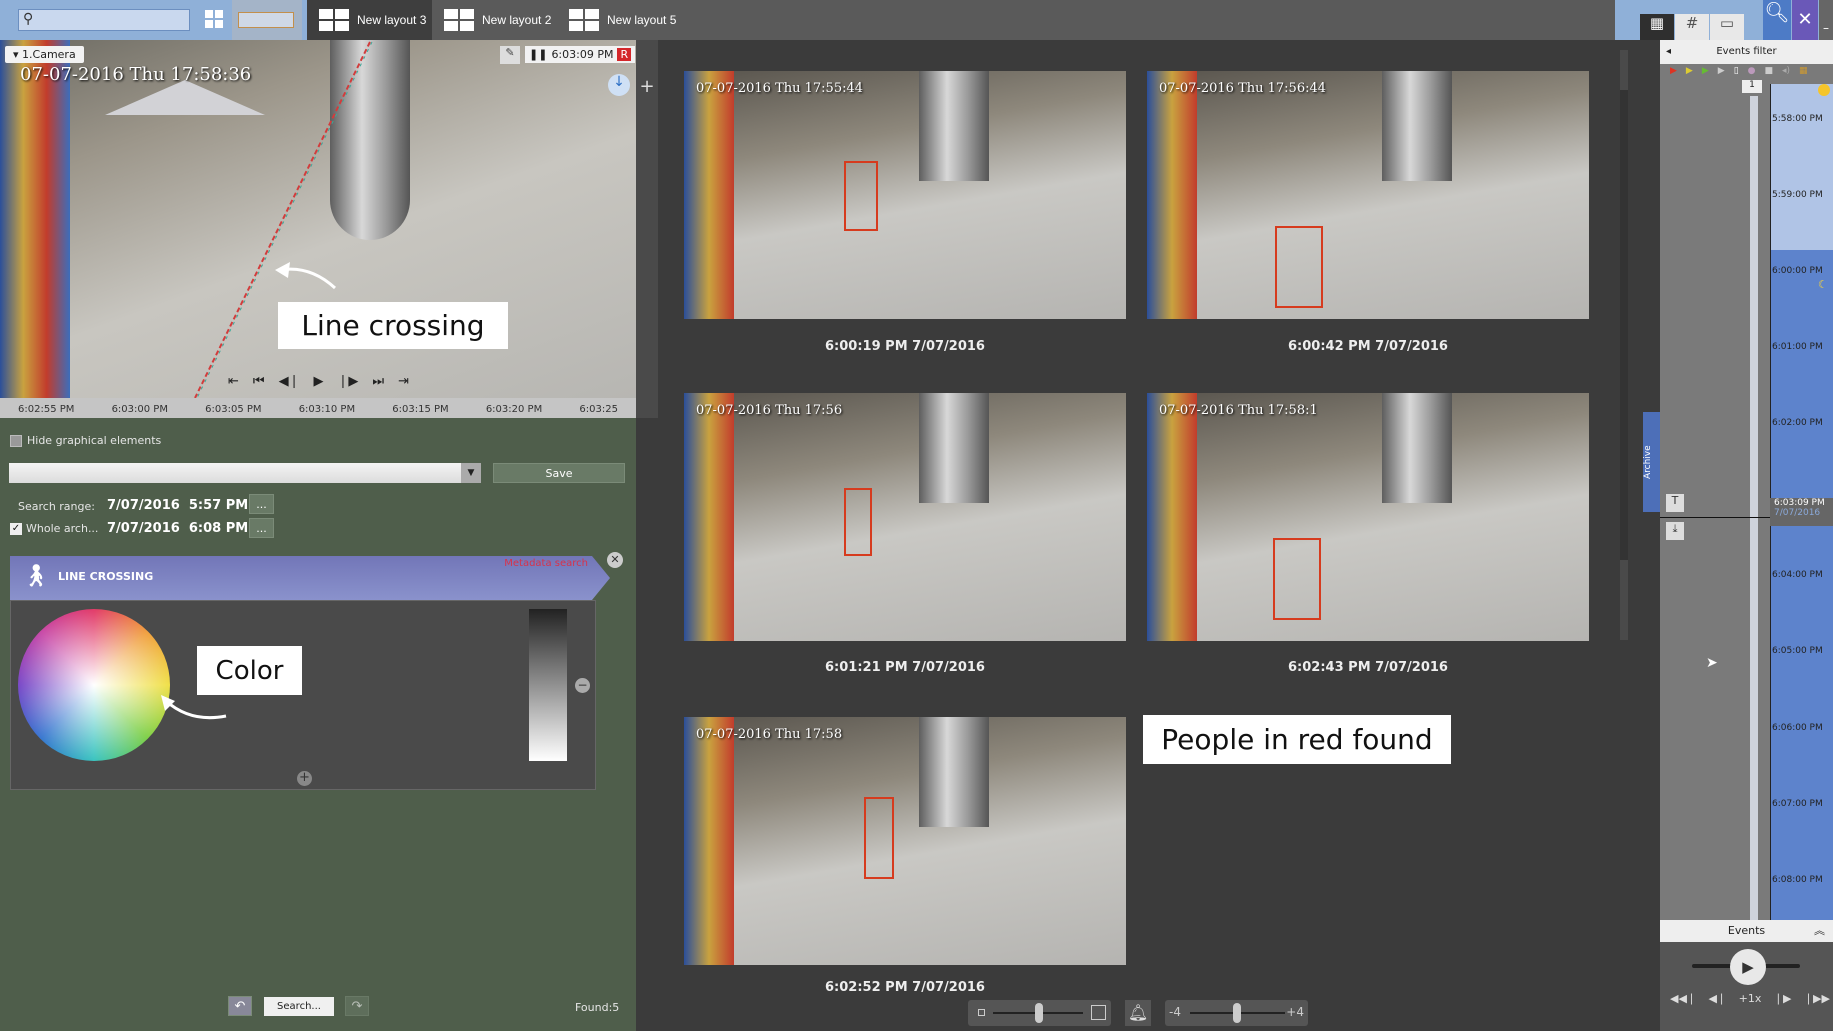  Describe the element at coordinates (538, 54) in the screenshot. I see `pause-icon: ❚❚` at that location.